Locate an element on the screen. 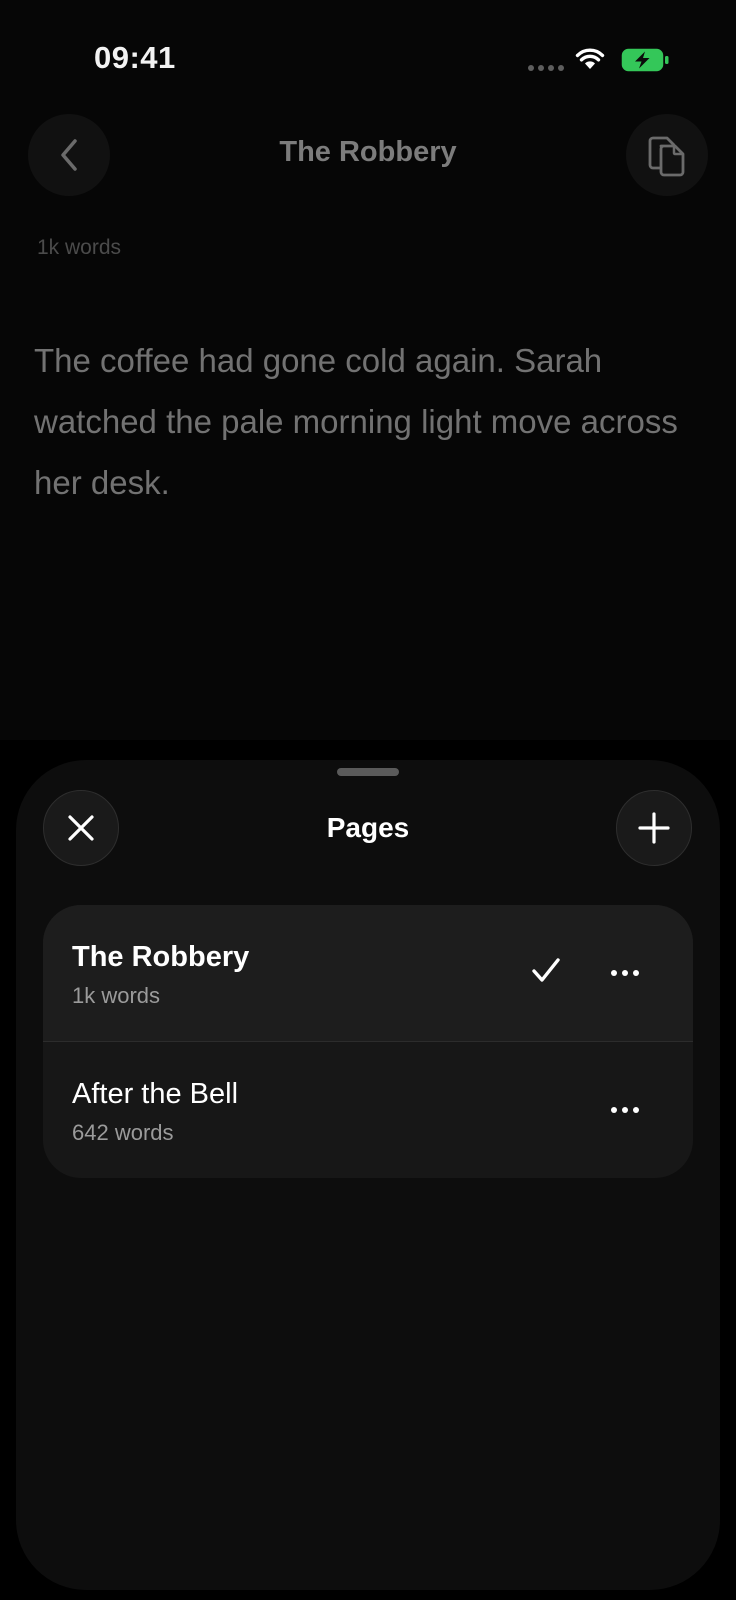 Image resolution: width=736 pixels, height=1600 pixels. status-time: 09:41 is located at coordinates (135, 57).